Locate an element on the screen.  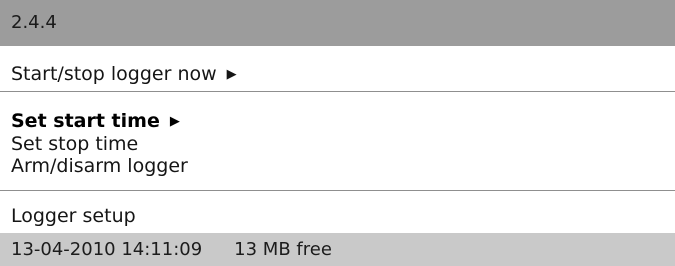
menu-item-set-start-time: Set start time ▶ is located at coordinates (95, 121).